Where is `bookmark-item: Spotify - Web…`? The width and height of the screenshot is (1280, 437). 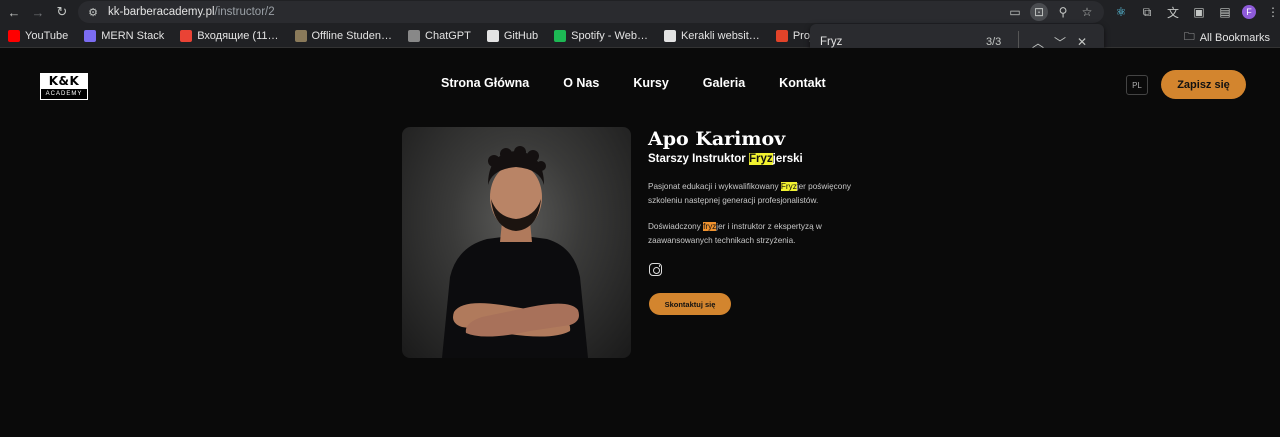 bookmark-item: Spotify - Web… is located at coordinates (601, 35).